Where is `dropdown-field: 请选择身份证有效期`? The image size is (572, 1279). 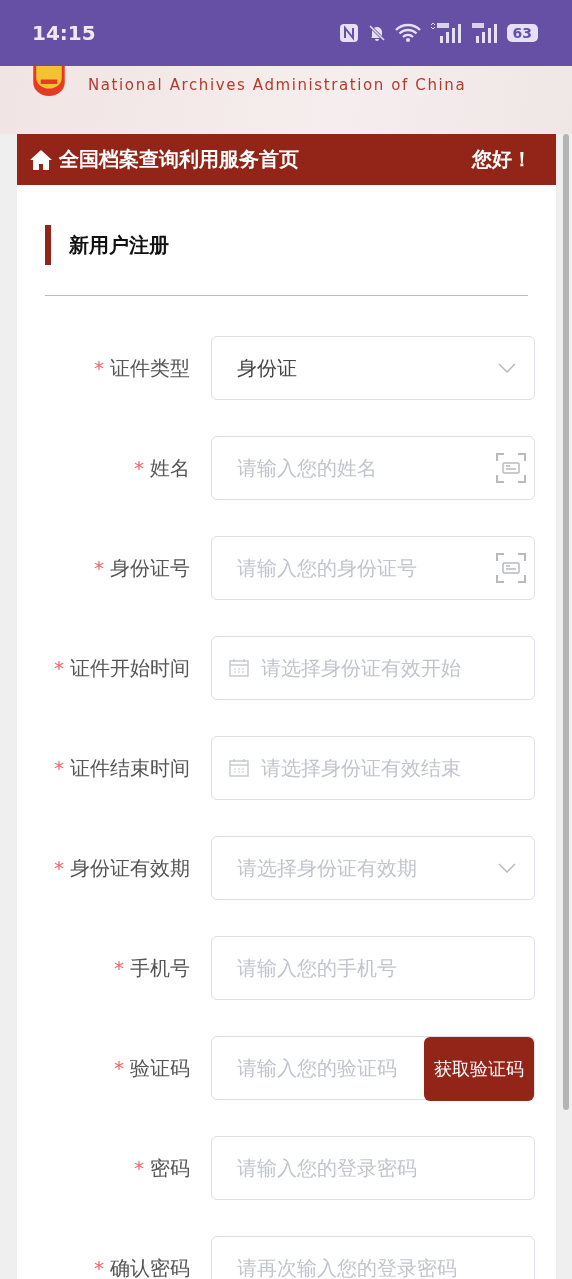
dropdown-field: 请选择身份证有效期 is located at coordinates (373, 868).